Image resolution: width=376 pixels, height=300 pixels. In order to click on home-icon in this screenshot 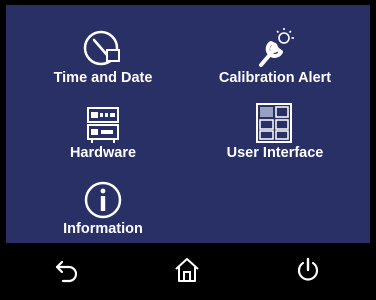, I will do `click(187, 272)`.